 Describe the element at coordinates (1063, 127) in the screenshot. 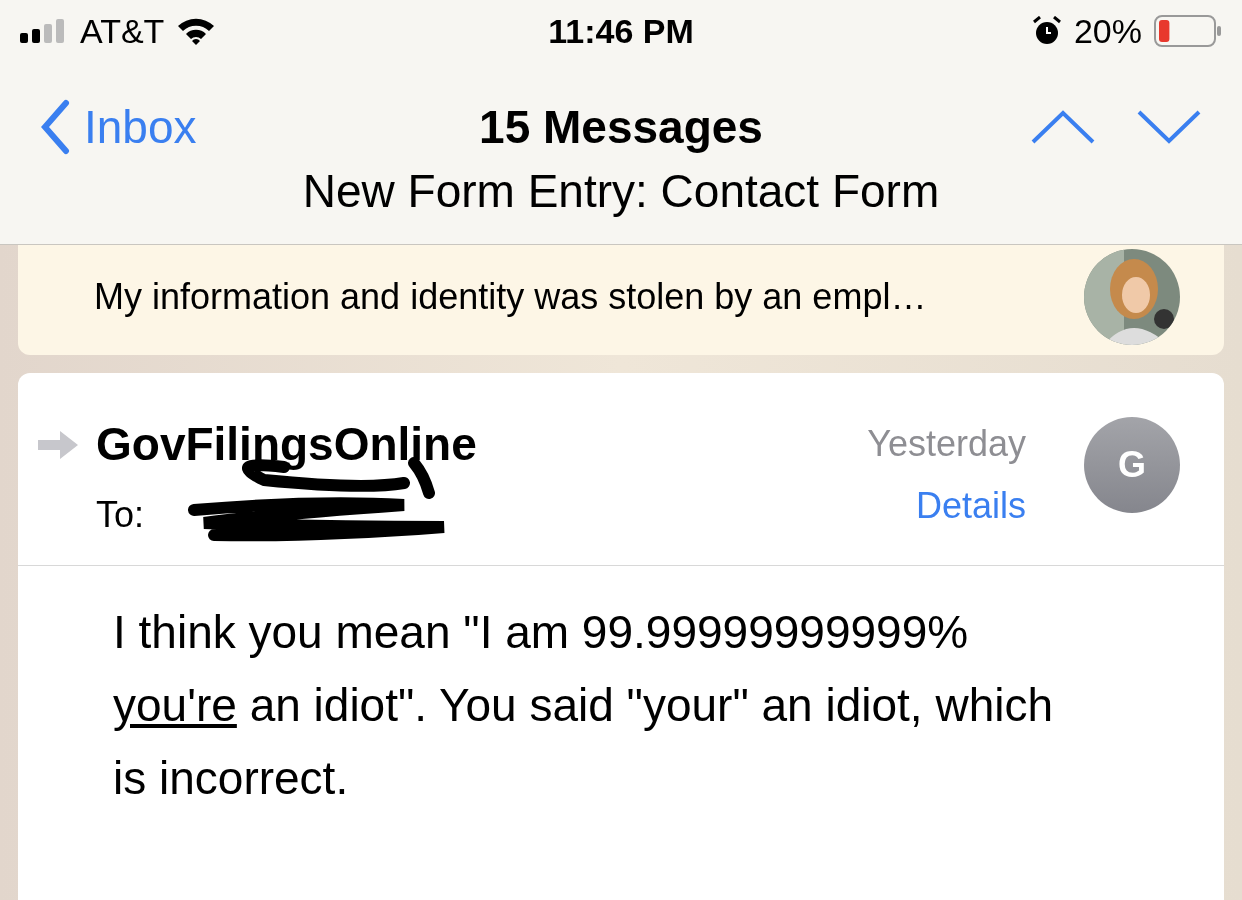

I see `previous-message-button` at that location.